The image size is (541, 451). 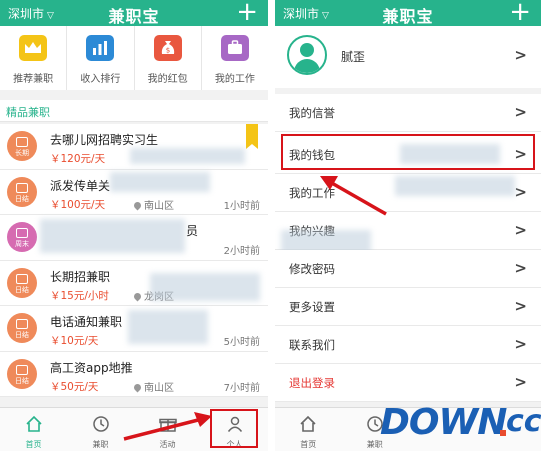 I want to click on section-title: 精品兼职, so click(x=134, y=111).